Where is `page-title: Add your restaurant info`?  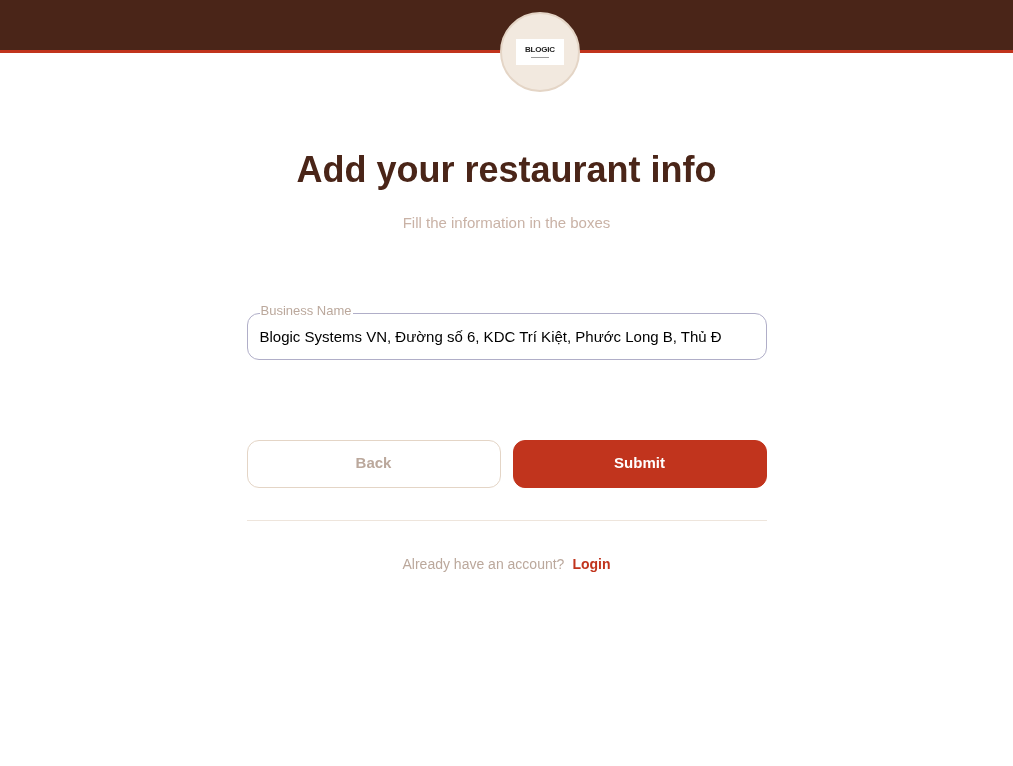 page-title: Add your restaurant info is located at coordinates (506, 170).